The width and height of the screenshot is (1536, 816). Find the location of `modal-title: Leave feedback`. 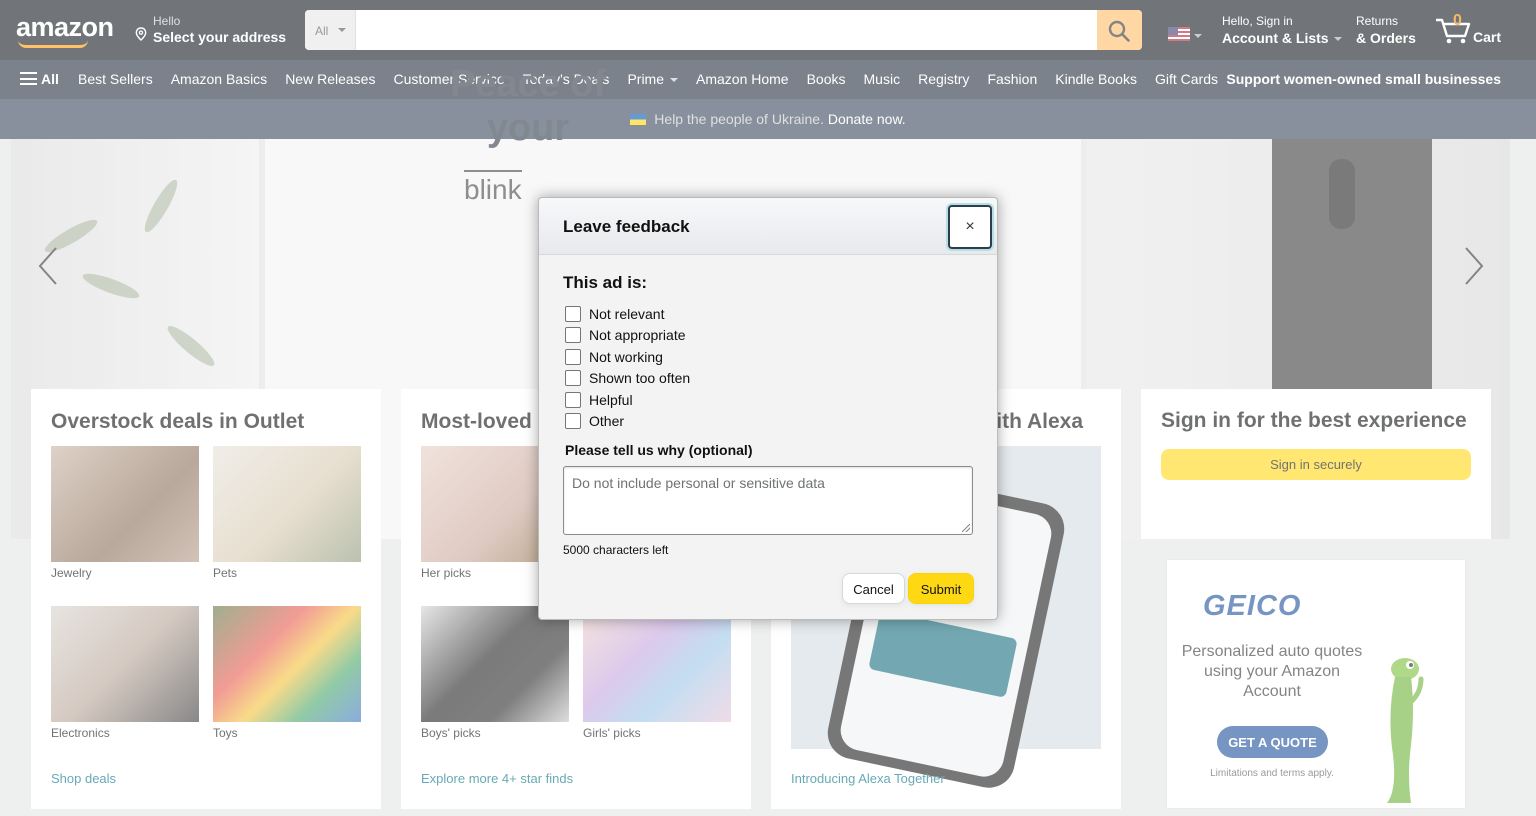

modal-title: Leave feedback is located at coordinates (626, 226).